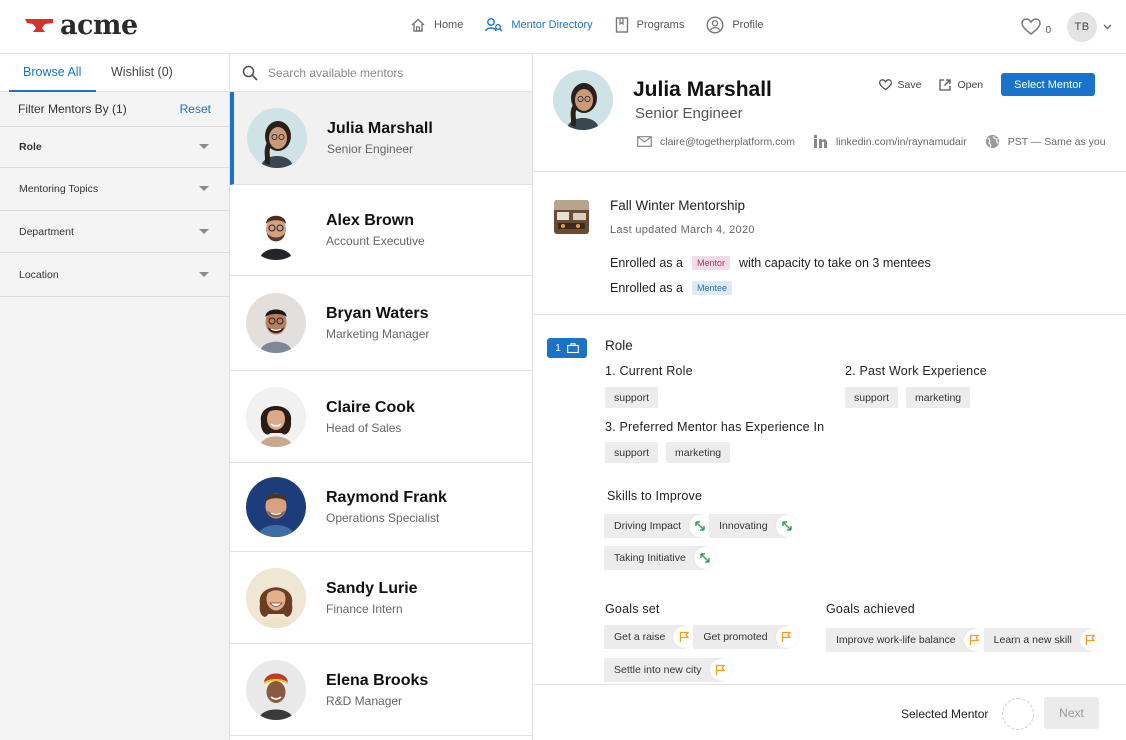 Image resolution: width=1126 pixels, height=740 pixels. Describe the element at coordinates (1048, 84) in the screenshot. I see `select-mentor-button: Select Mentor` at that location.